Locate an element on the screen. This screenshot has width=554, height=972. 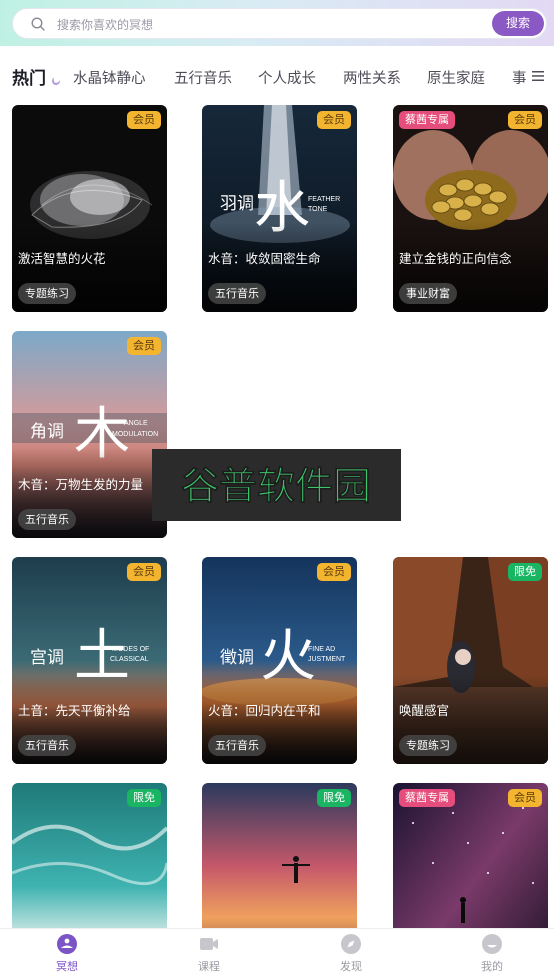
calligraphy-mode: 徵调 is located at coordinates (237, 658).